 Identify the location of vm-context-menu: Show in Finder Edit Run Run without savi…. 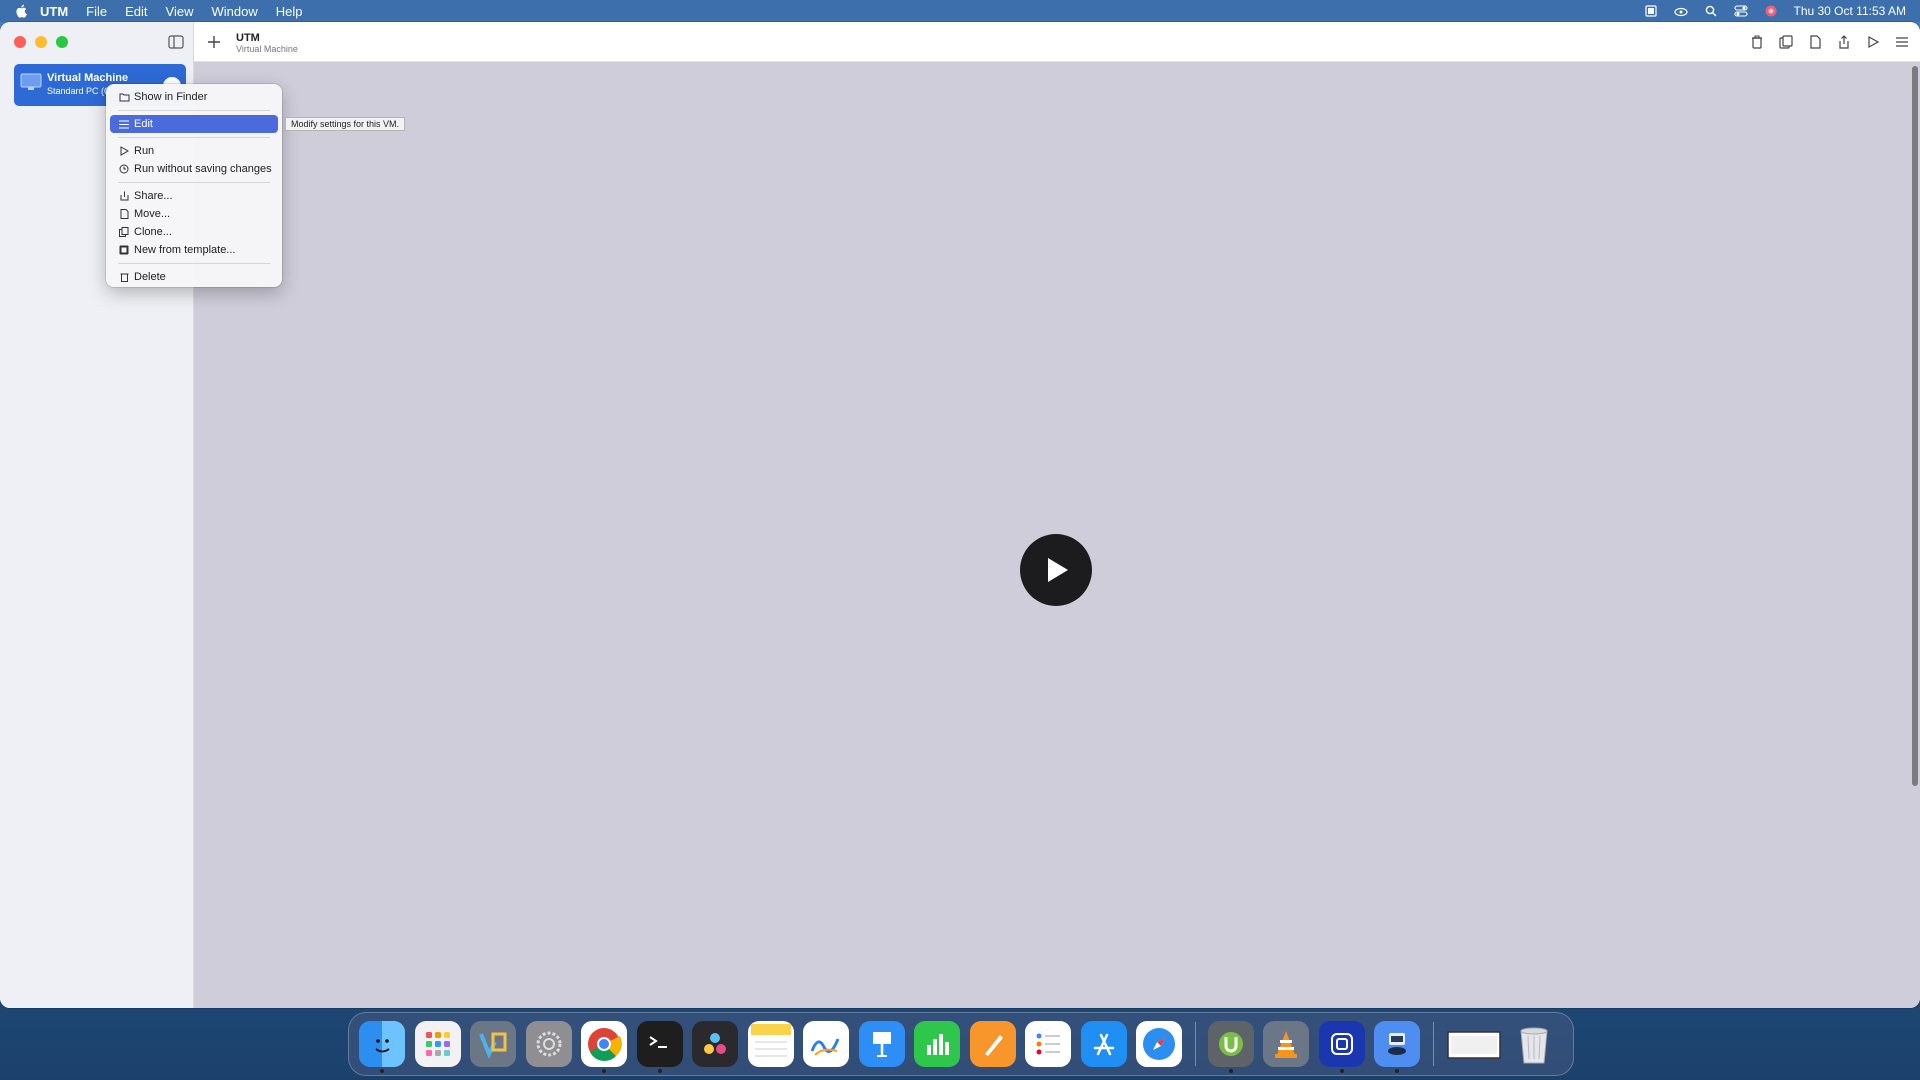
(194, 185).